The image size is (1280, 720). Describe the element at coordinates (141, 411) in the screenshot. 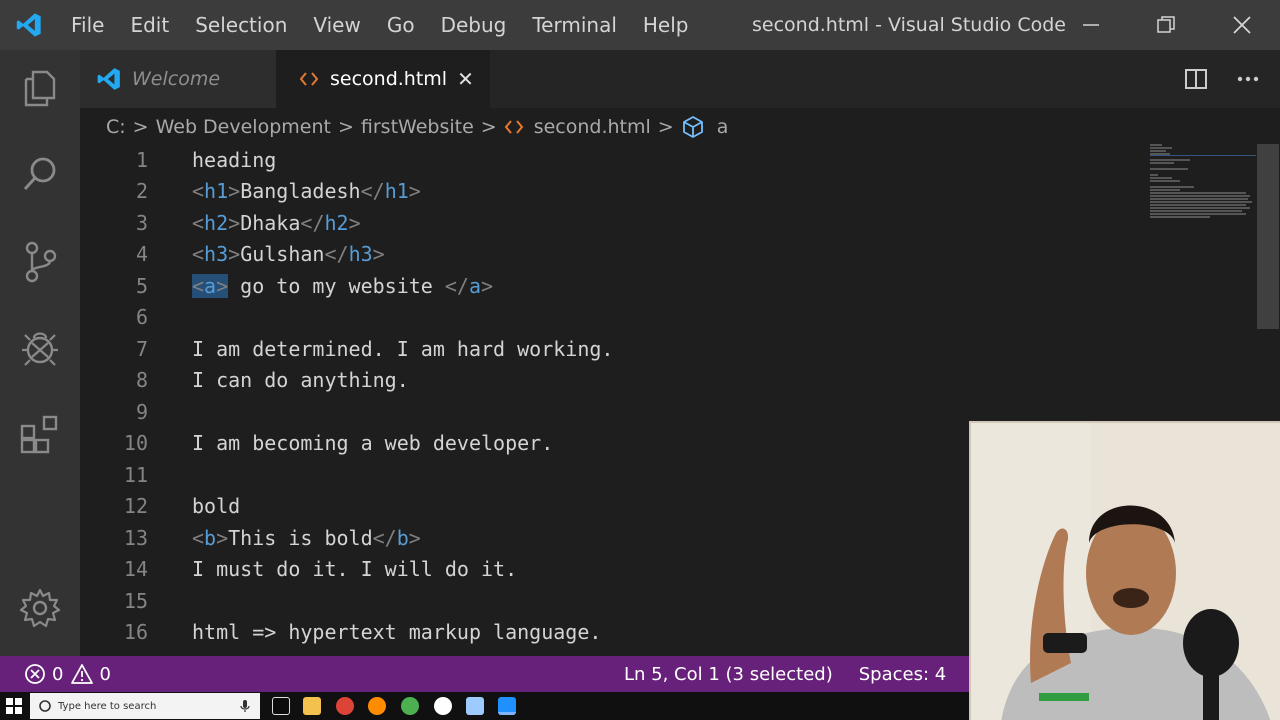

I see `line-number: 9` at that location.